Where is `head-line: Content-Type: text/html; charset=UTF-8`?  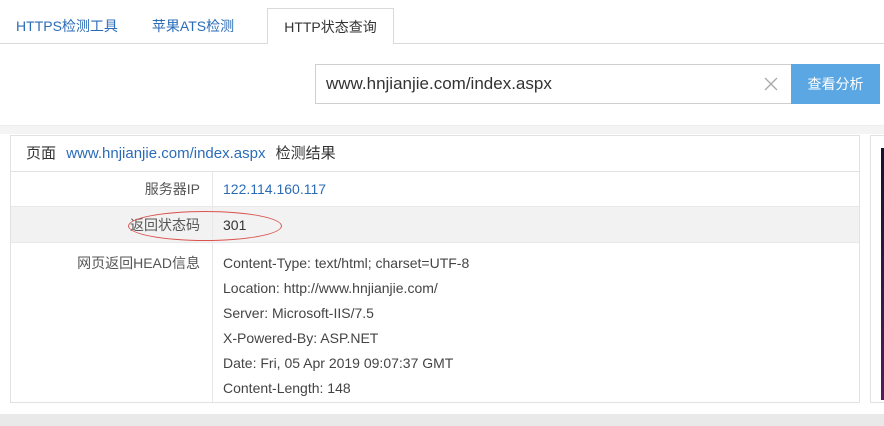 head-line: Content-Type: text/html; charset=UTF-8 is located at coordinates (346, 263).